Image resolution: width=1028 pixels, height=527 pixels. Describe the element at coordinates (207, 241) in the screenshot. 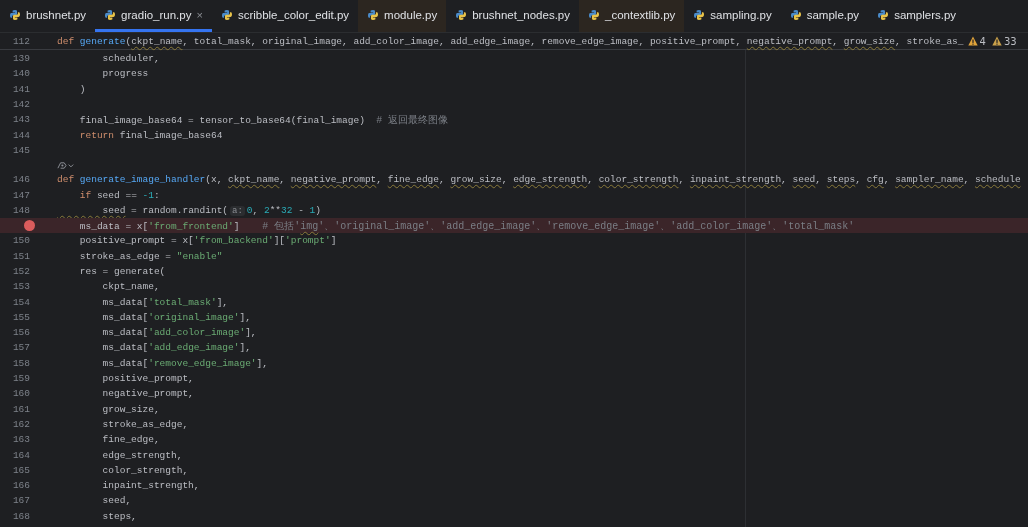

I see `code-line: positive_prompt = x['from_backend']['prompt']` at that location.